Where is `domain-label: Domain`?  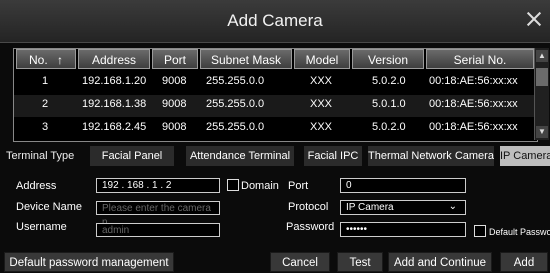
domain-label: Domain is located at coordinates (260, 186).